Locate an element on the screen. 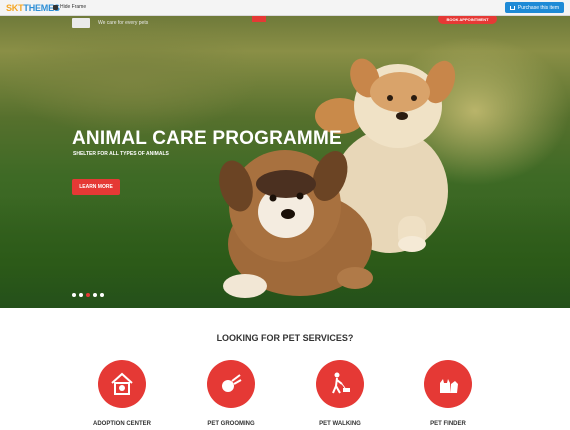 The width and height of the screenshot is (570, 430). cart-icon is located at coordinates (512, 7).